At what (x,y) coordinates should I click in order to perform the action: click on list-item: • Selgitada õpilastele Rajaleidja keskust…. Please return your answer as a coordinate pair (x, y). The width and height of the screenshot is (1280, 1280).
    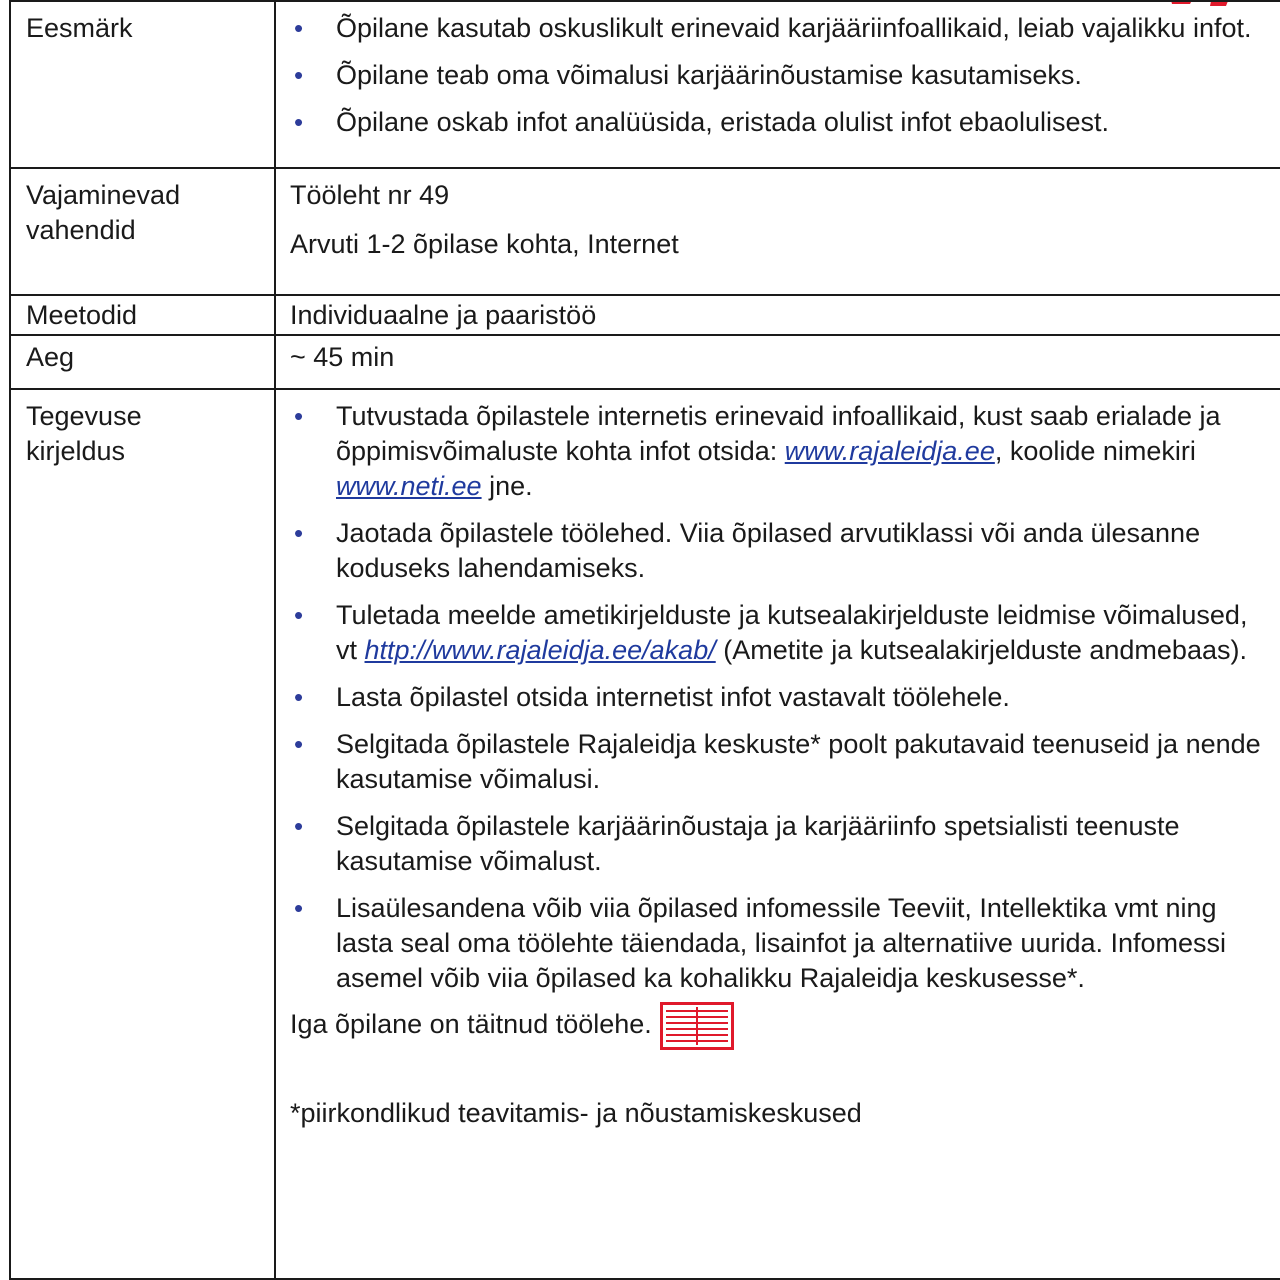
    Looking at the image, I should click on (777, 761).